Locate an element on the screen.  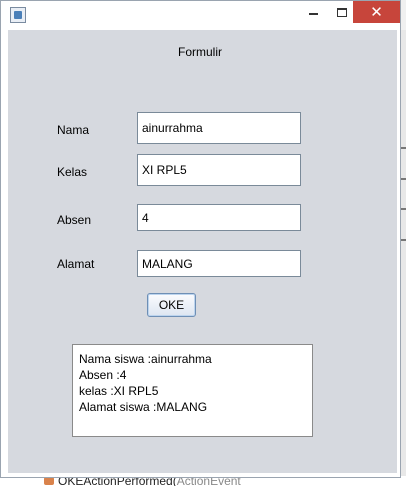
minimize-icon is located at coordinates (313, 14).